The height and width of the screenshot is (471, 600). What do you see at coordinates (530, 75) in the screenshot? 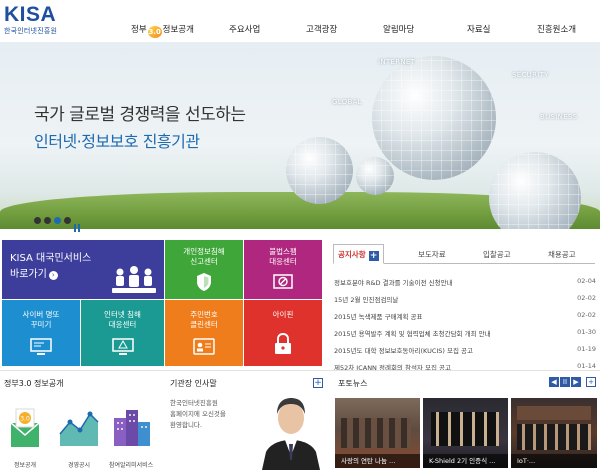
I see `hero-label-security: SECURITY` at bounding box center [530, 75].